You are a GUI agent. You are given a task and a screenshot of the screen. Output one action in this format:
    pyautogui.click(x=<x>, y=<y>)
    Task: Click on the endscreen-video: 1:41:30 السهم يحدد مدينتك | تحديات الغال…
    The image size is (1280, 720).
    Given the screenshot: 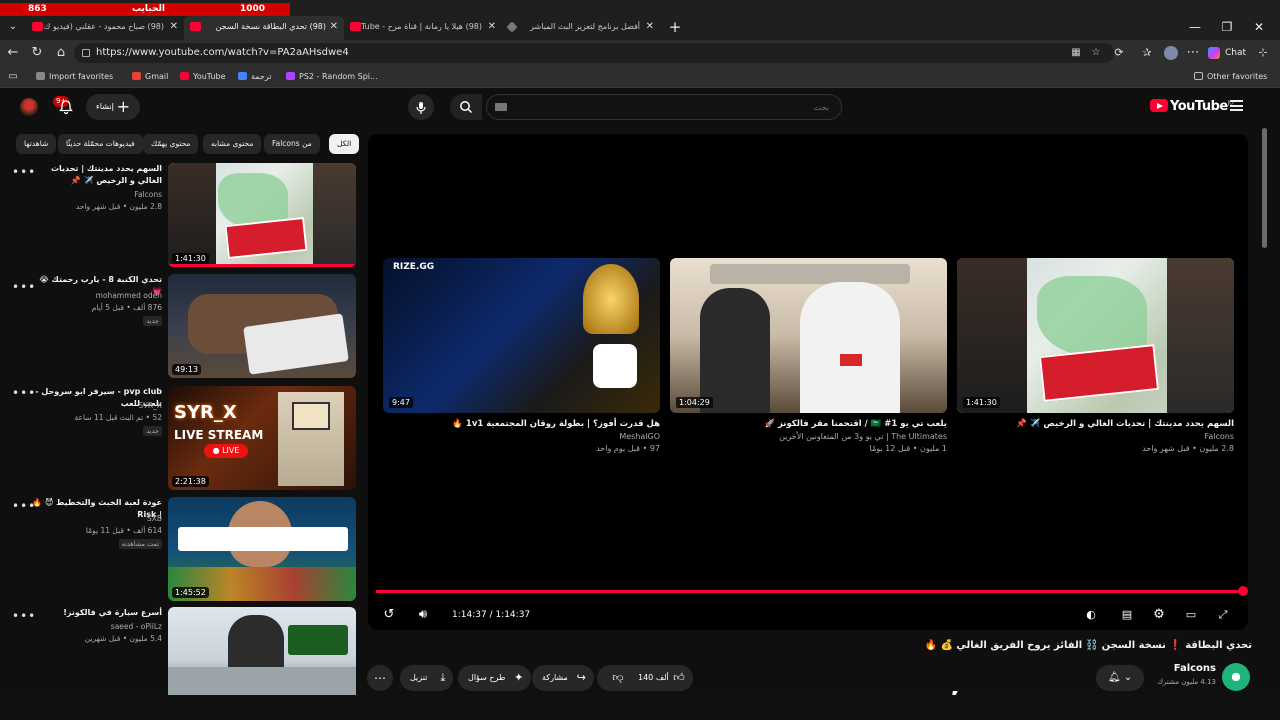 What is the action you would take?
    pyautogui.click(x=1095, y=356)
    